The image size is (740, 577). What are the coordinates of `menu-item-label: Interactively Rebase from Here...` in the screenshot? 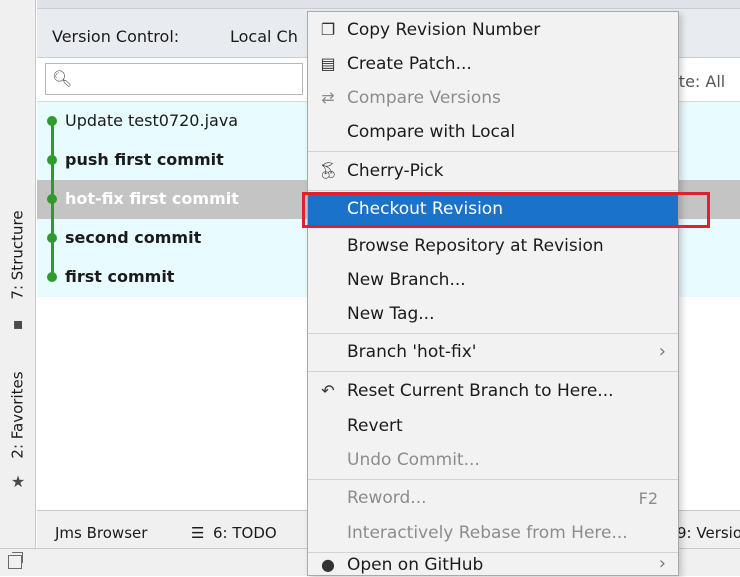 It's located at (487, 533).